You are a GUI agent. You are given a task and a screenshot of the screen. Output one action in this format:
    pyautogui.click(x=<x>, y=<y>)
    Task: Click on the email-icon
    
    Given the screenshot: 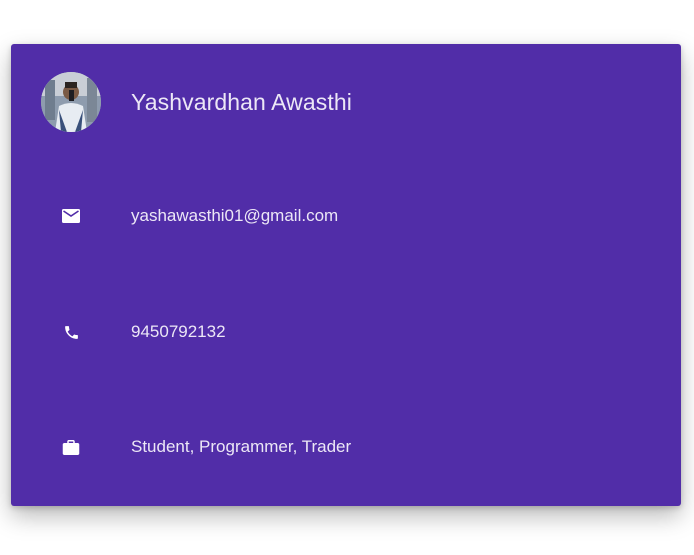 What is the action you would take?
    pyautogui.click(x=71, y=216)
    